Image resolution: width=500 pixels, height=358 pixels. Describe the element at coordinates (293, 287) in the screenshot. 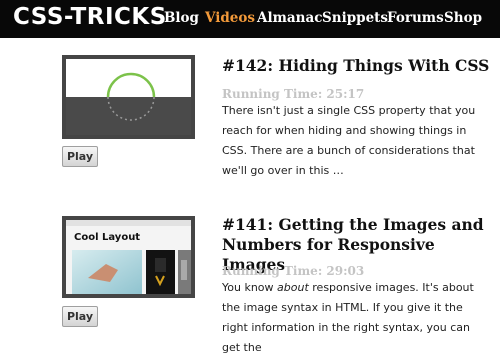

I see `emphasis-text: about` at that location.